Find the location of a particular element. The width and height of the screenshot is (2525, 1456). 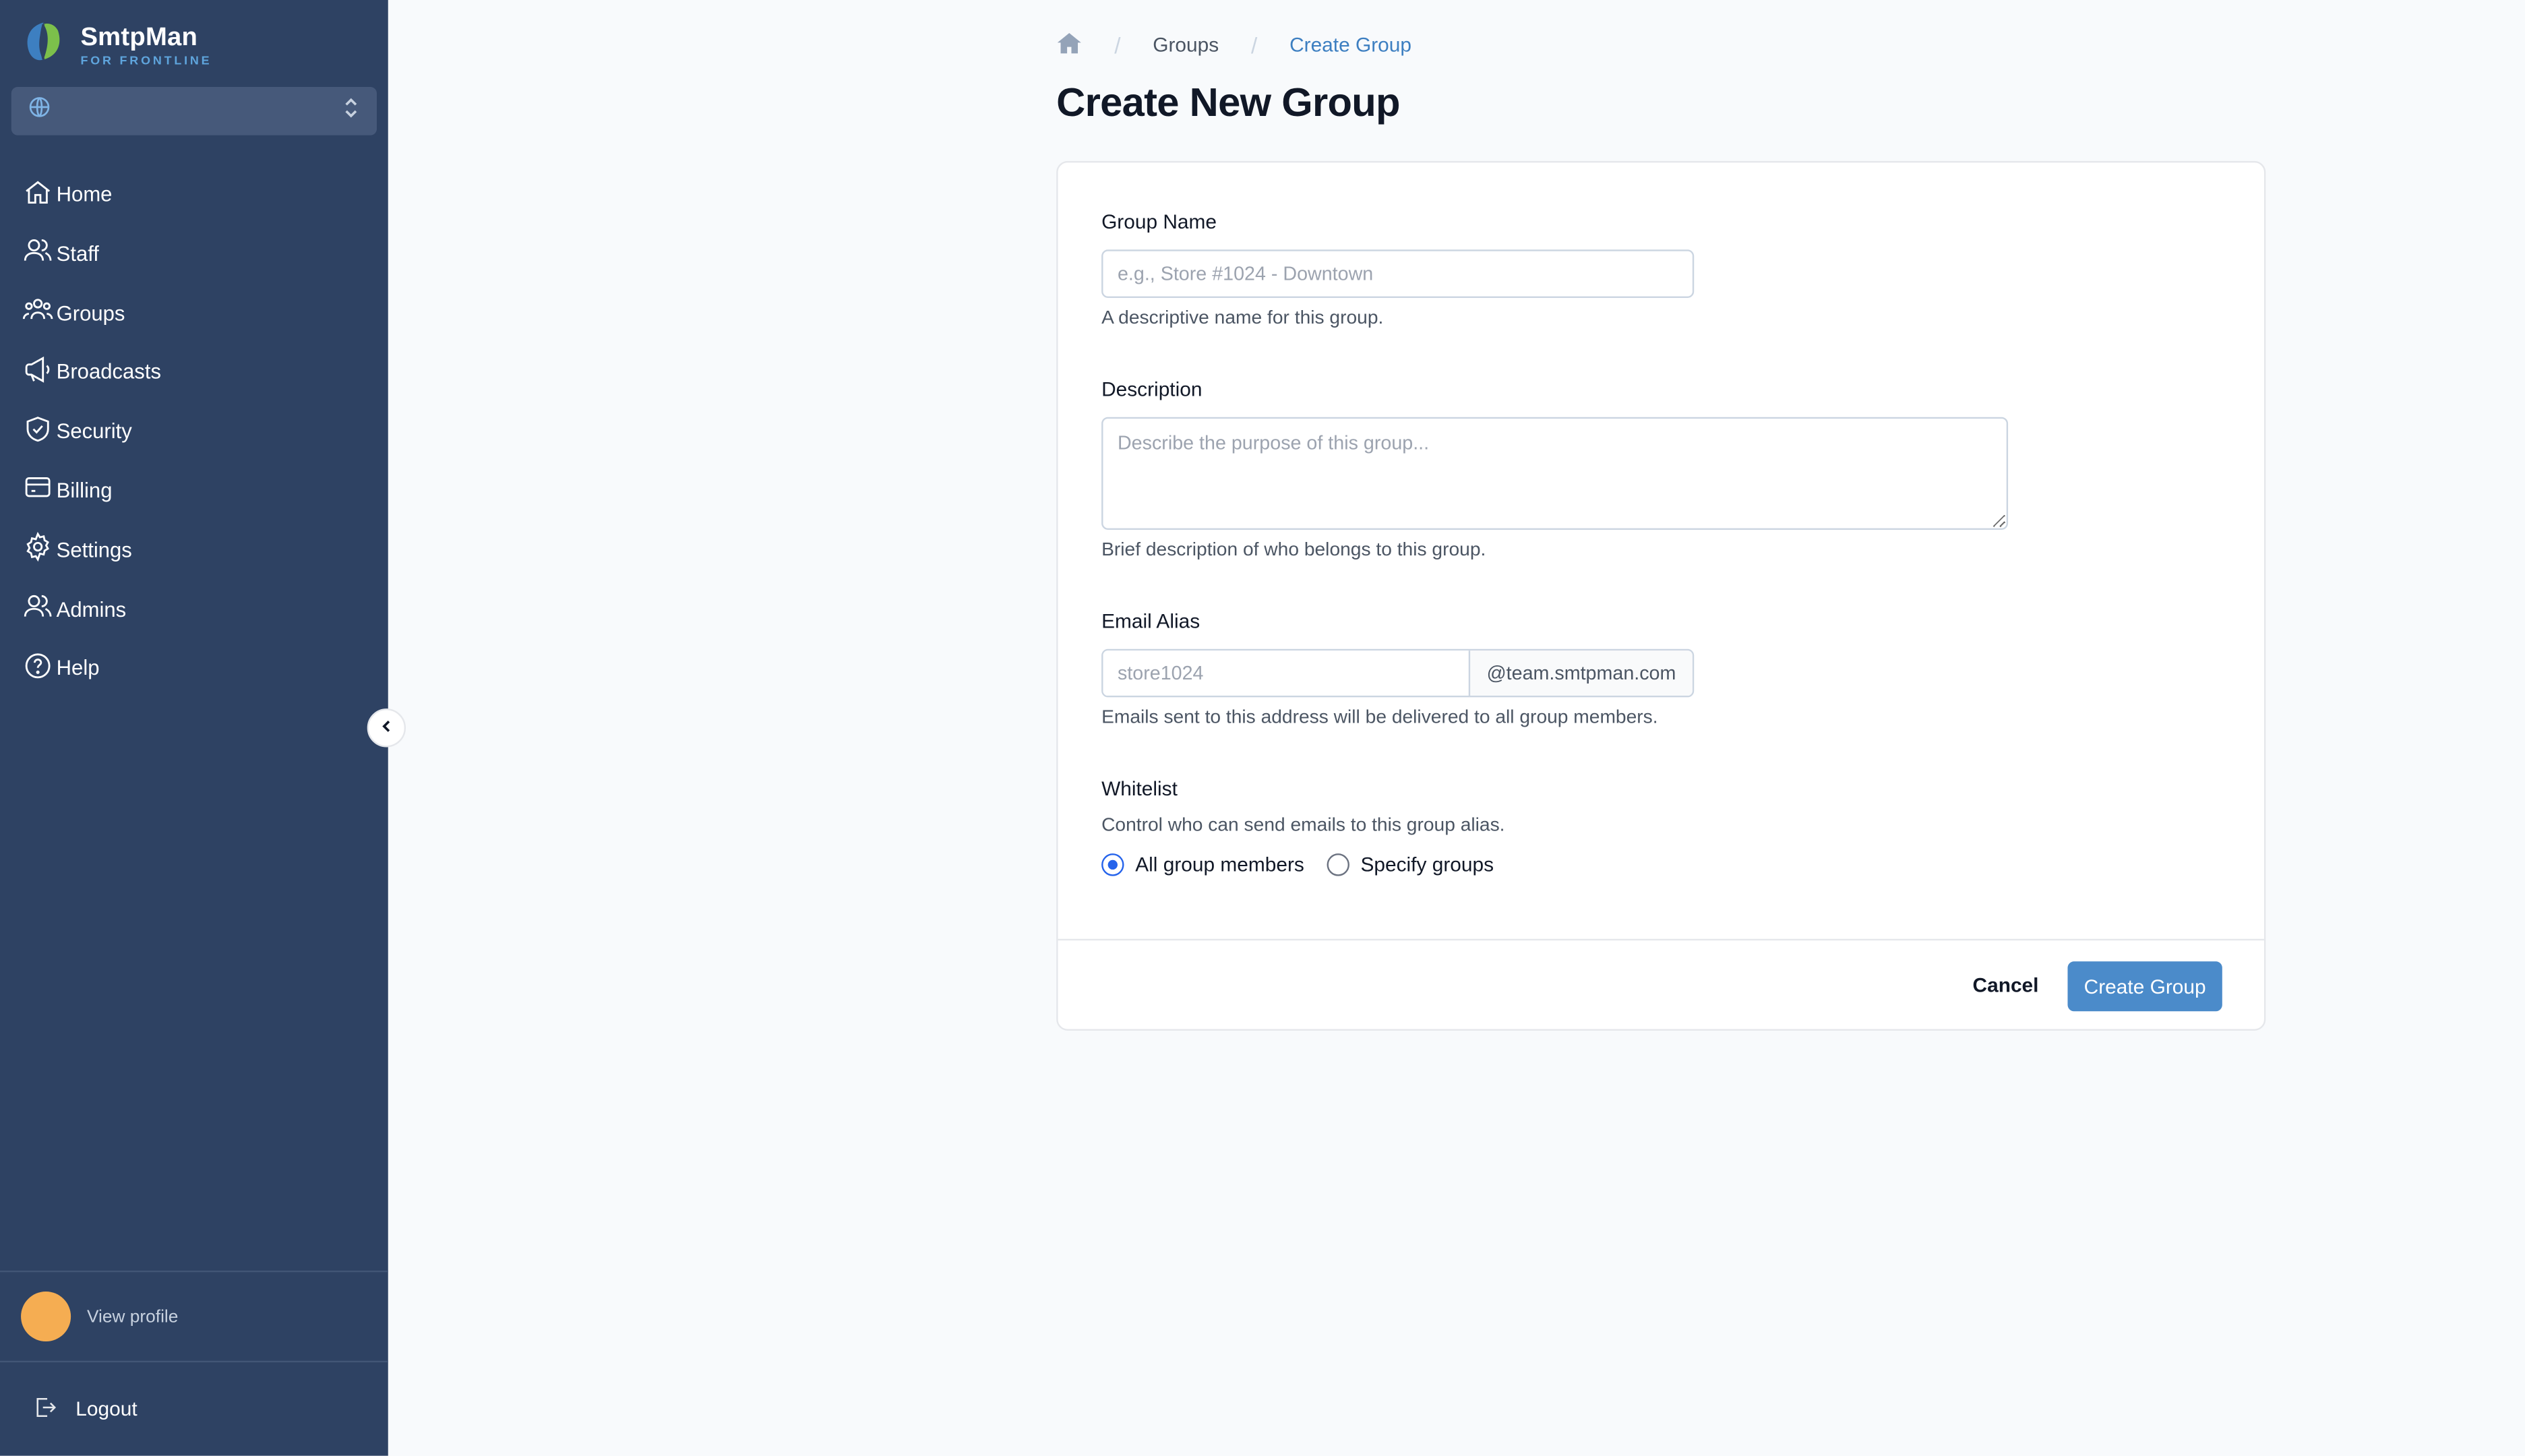

breadcrumb: / Groups / Create Group is located at coordinates (1233, 44).